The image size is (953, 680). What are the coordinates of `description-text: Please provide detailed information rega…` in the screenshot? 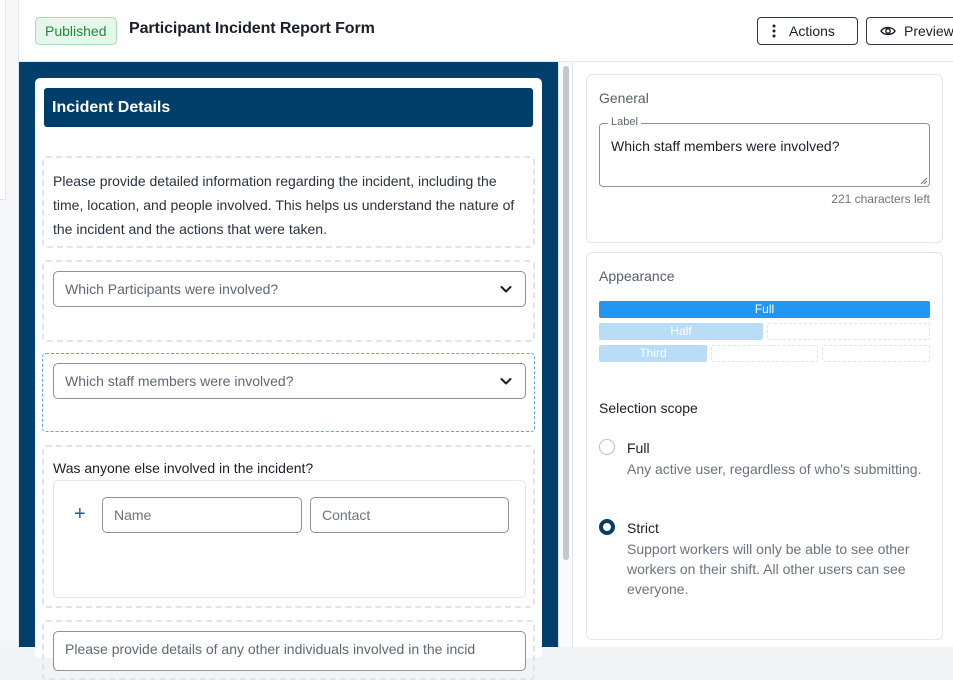 It's located at (284, 205).